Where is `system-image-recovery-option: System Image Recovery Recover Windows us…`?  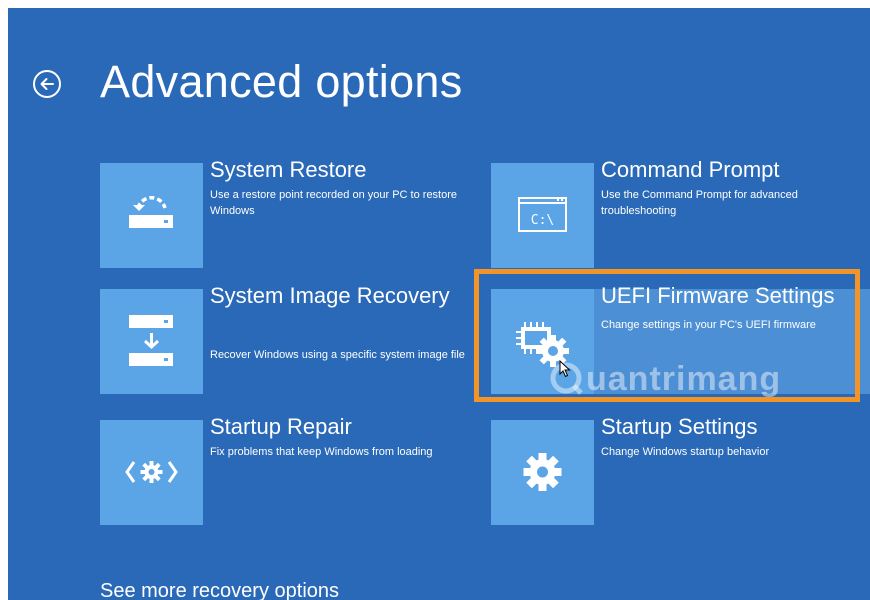 system-image-recovery-option: System Image Recovery Recover Windows us… is located at coordinates (291, 338).